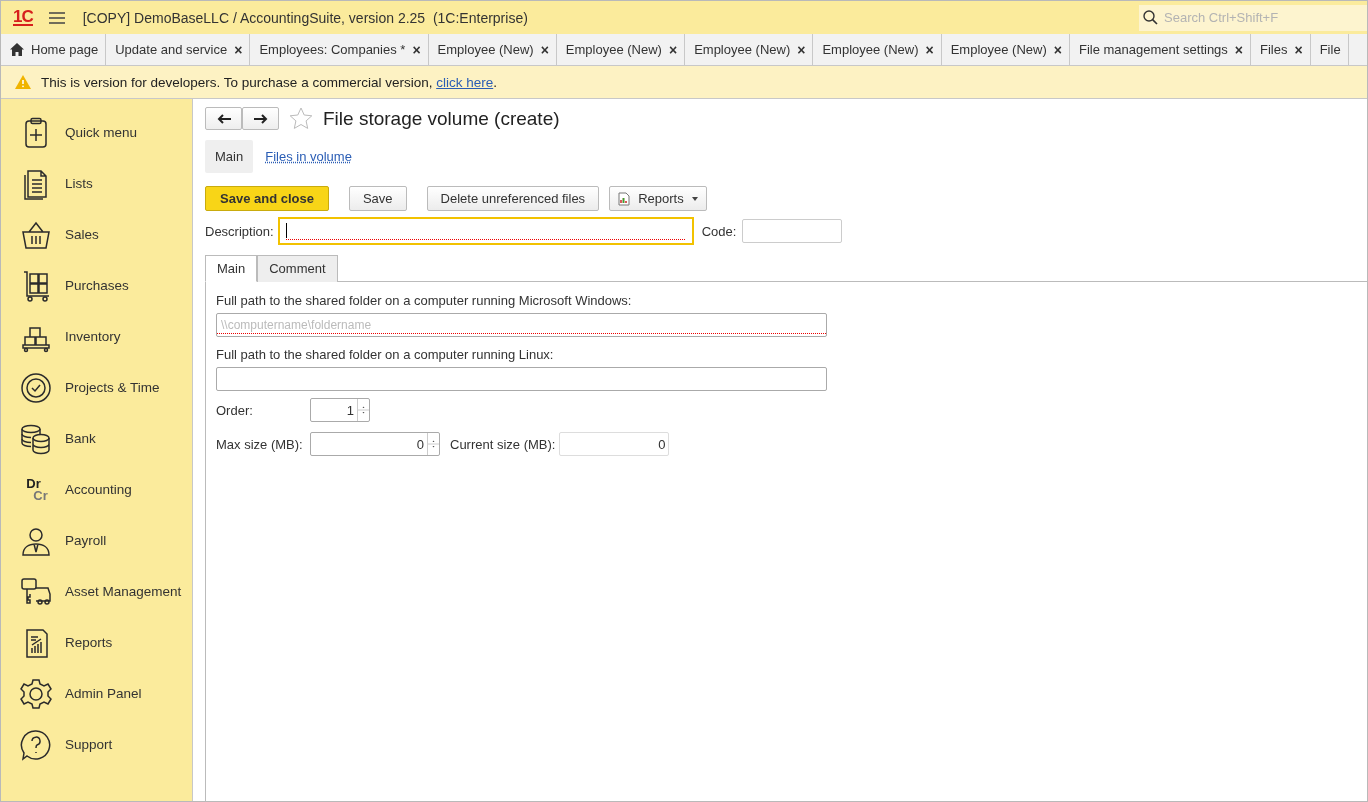  What do you see at coordinates (614, 444) in the screenshot?
I see `current-size-field: 0` at bounding box center [614, 444].